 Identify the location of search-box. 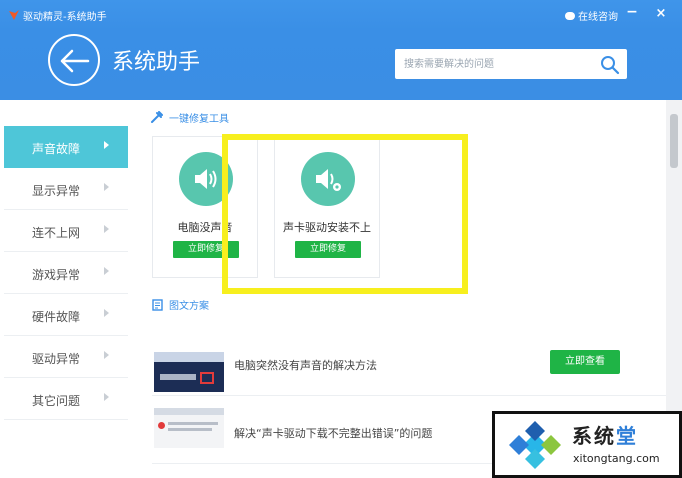
(511, 64).